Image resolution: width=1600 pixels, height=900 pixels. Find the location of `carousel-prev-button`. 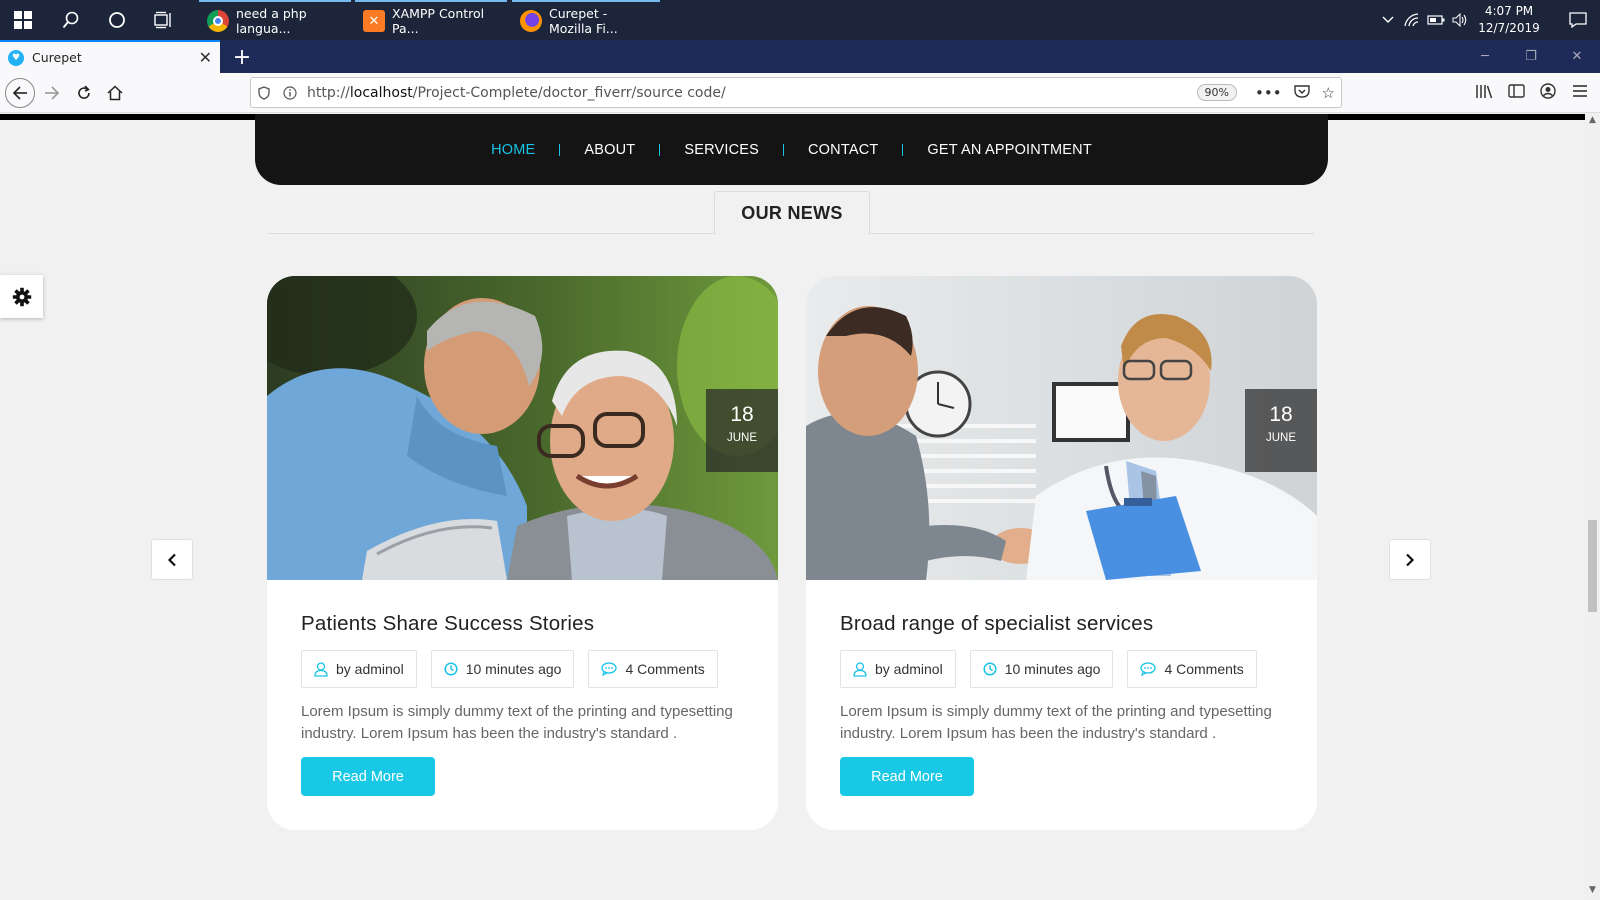

carousel-prev-button is located at coordinates (172, 559).